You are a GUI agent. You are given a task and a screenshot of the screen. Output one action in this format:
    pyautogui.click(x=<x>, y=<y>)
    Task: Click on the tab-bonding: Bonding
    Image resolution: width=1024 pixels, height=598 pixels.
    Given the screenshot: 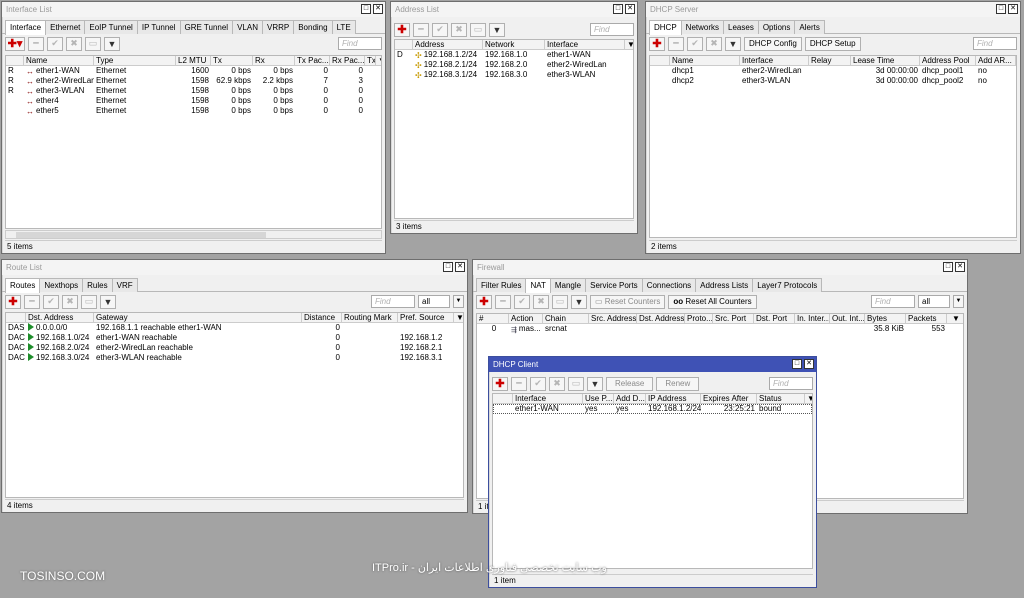 What is the action you would take?
    pyautogui.click(x=313, y=27)
    